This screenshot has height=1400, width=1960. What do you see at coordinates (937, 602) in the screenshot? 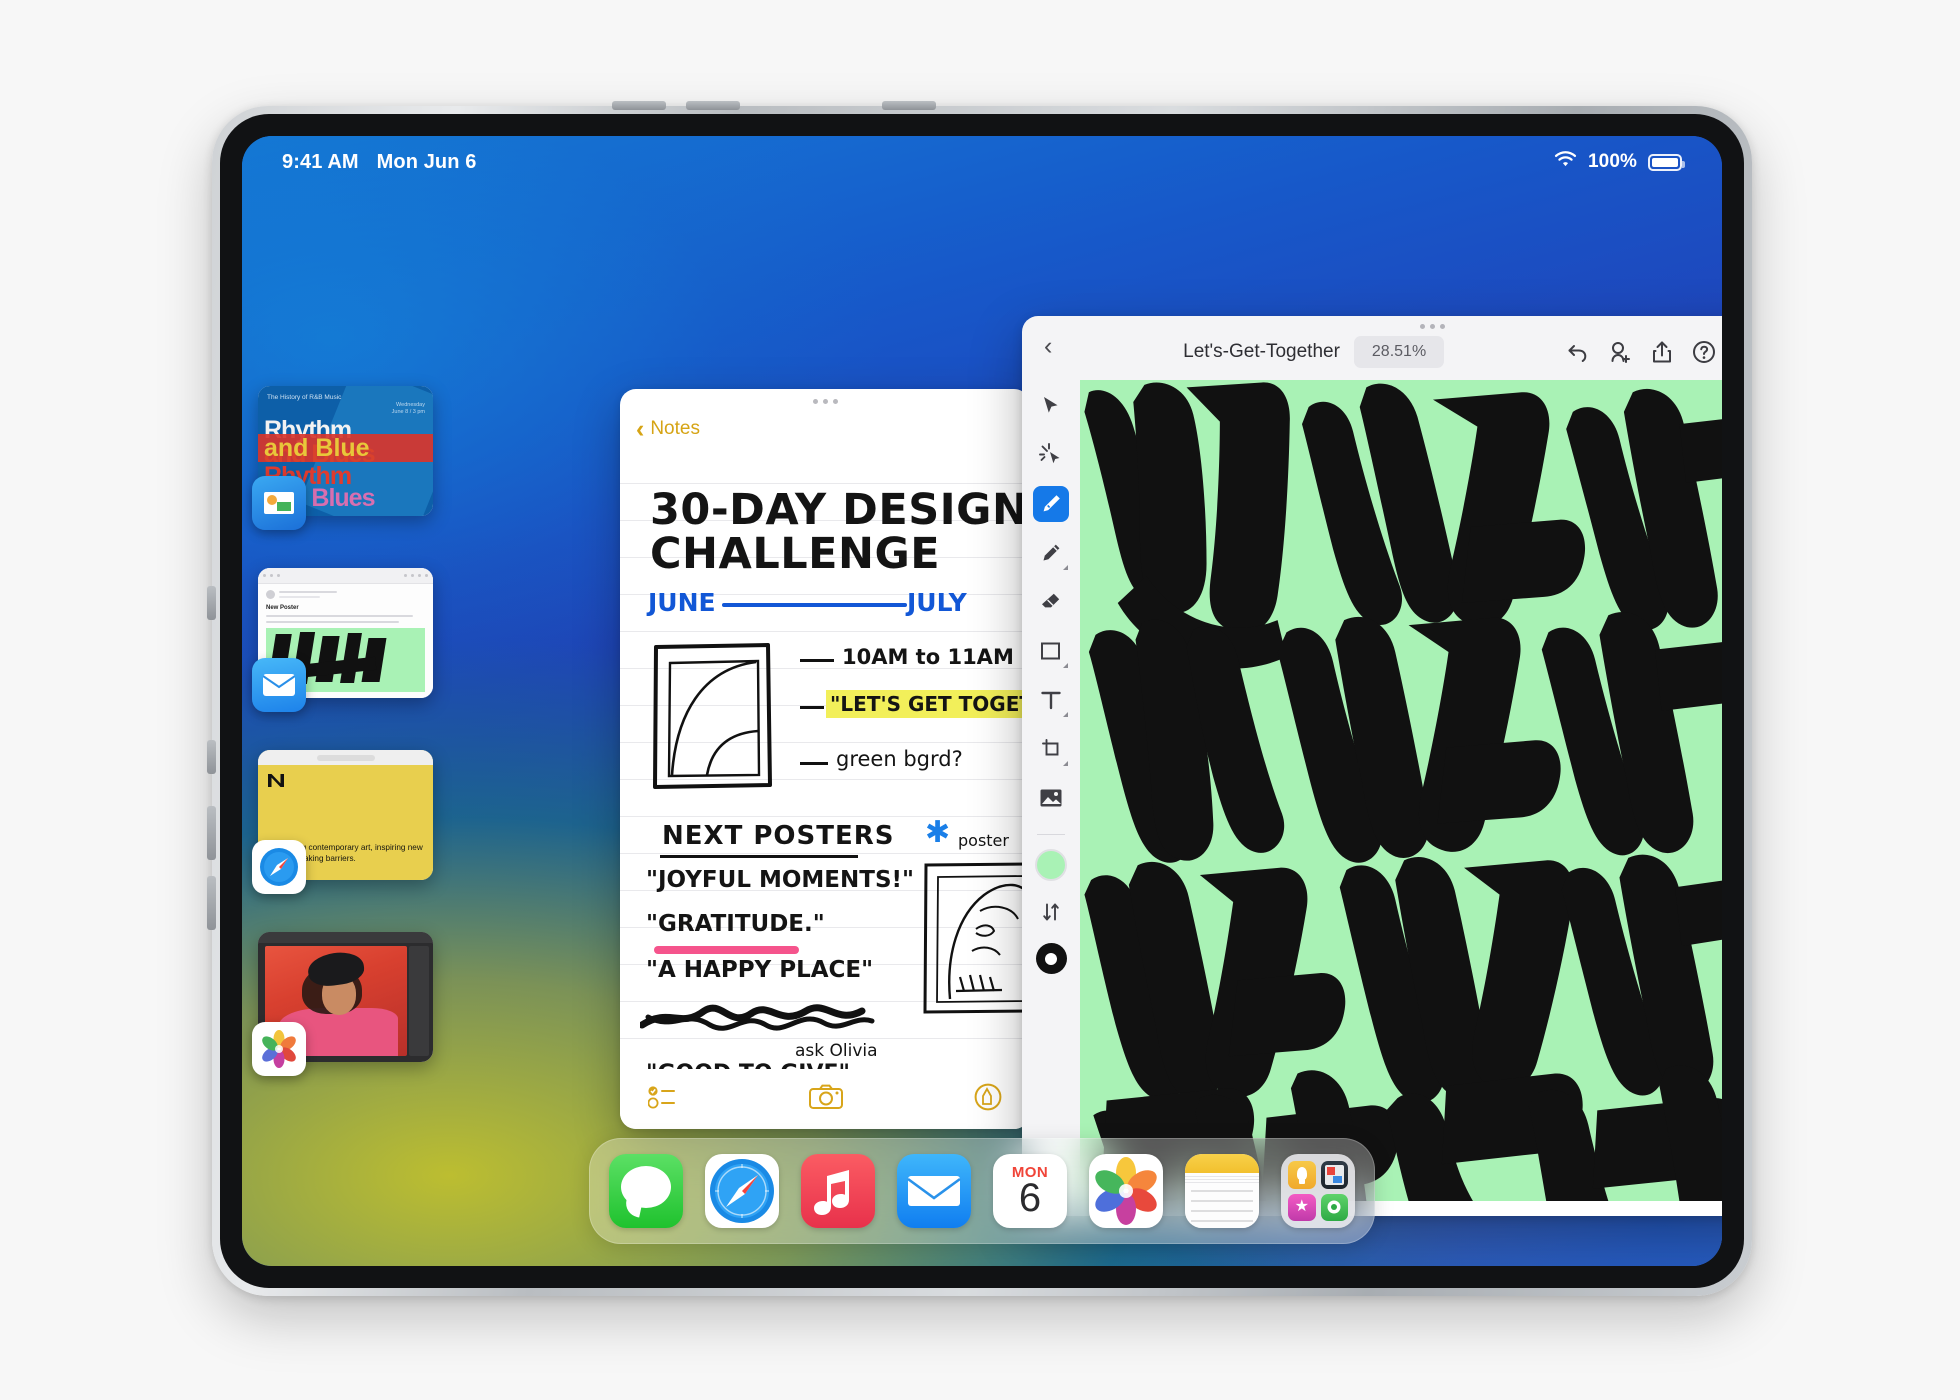
I see `timeline-end-label: JULY` at bounding box center [937, 602].